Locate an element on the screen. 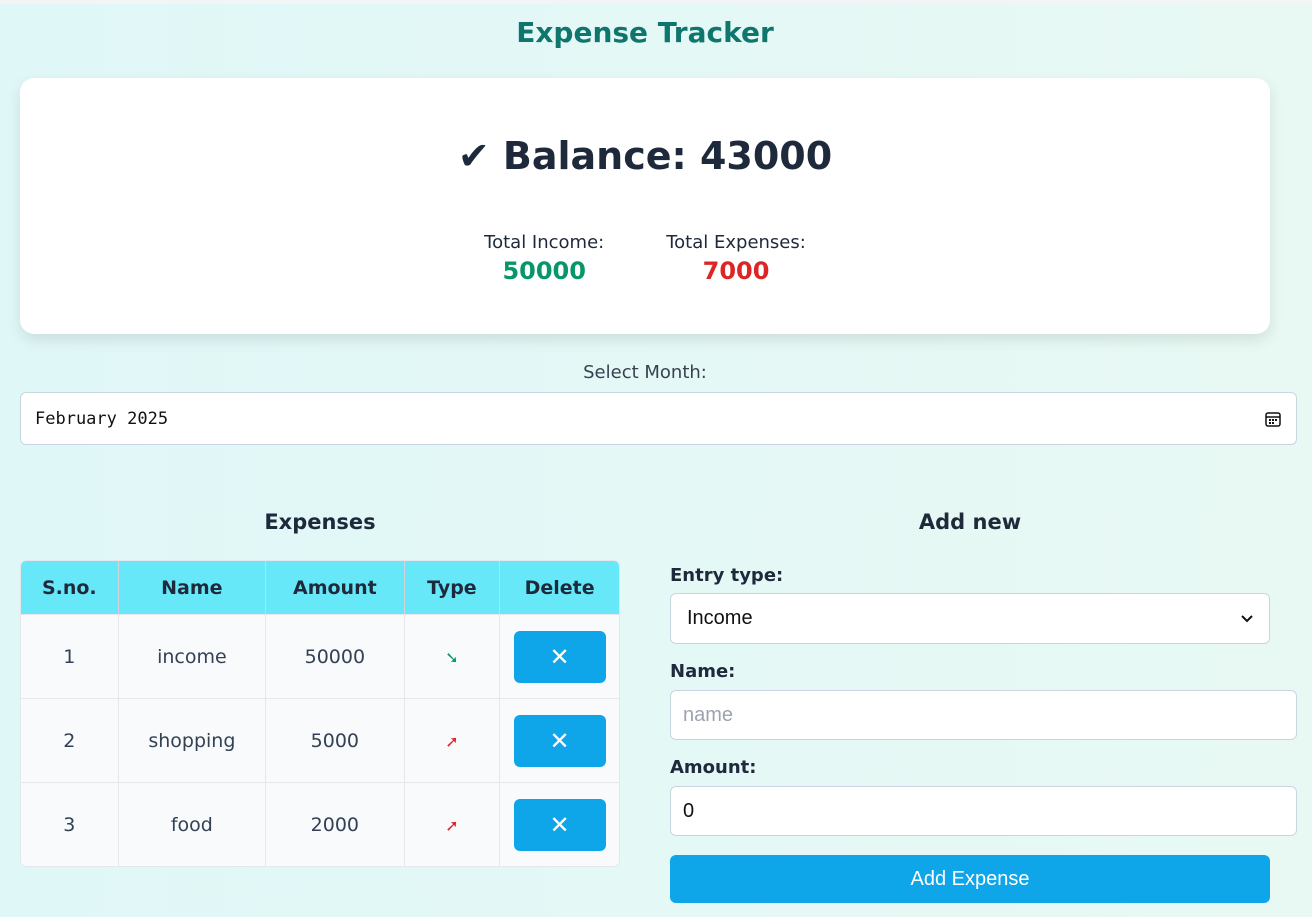  check-icon: ✔ is located at coordinates (473, 156).